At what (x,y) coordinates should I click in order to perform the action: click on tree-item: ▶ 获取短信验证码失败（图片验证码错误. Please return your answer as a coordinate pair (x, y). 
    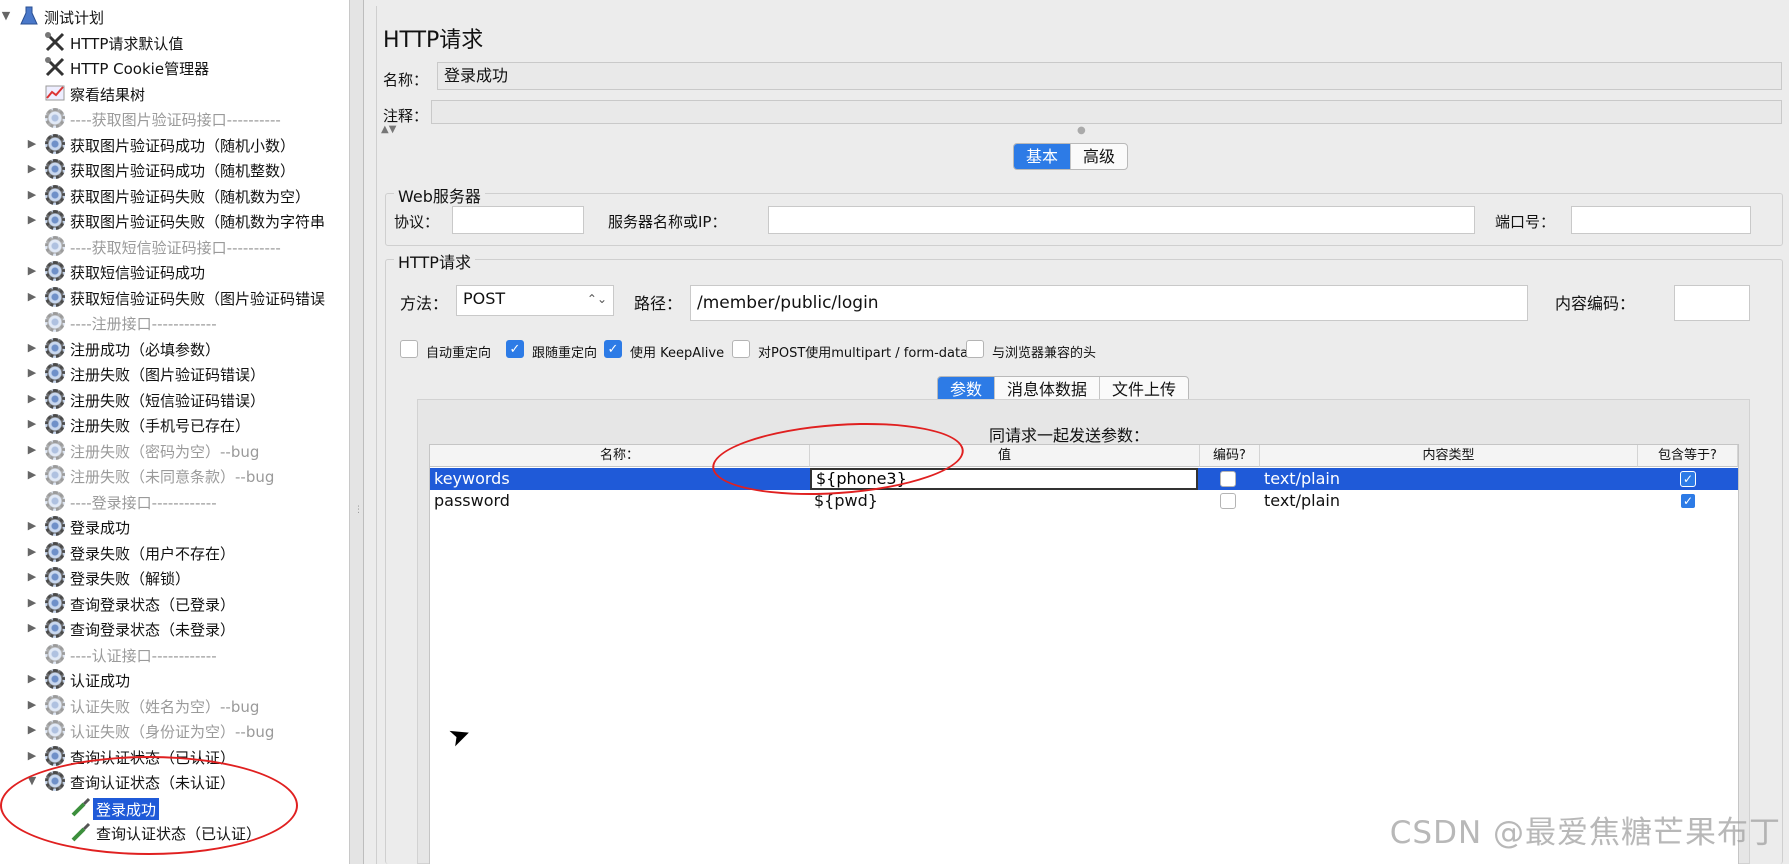
    Looking at the image, I should click on (174, 297).